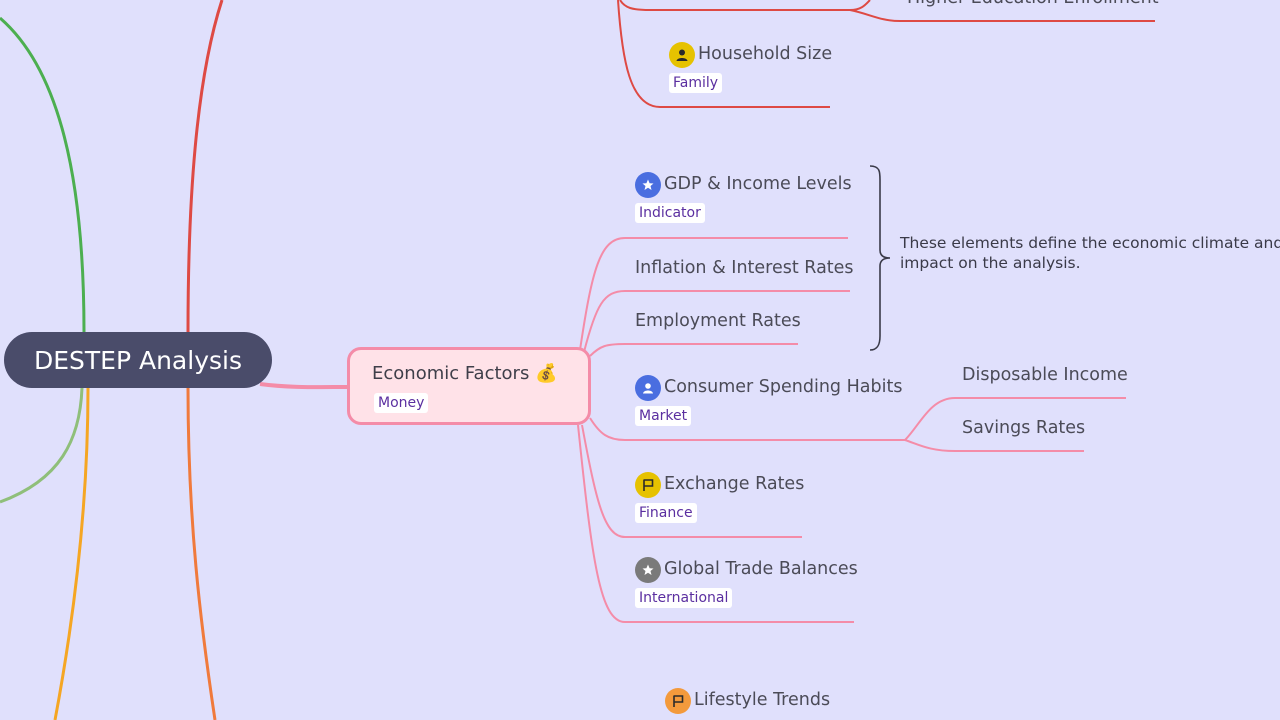  I want to click on topic-text: Consumer Spending Habits, so click(783, 387).